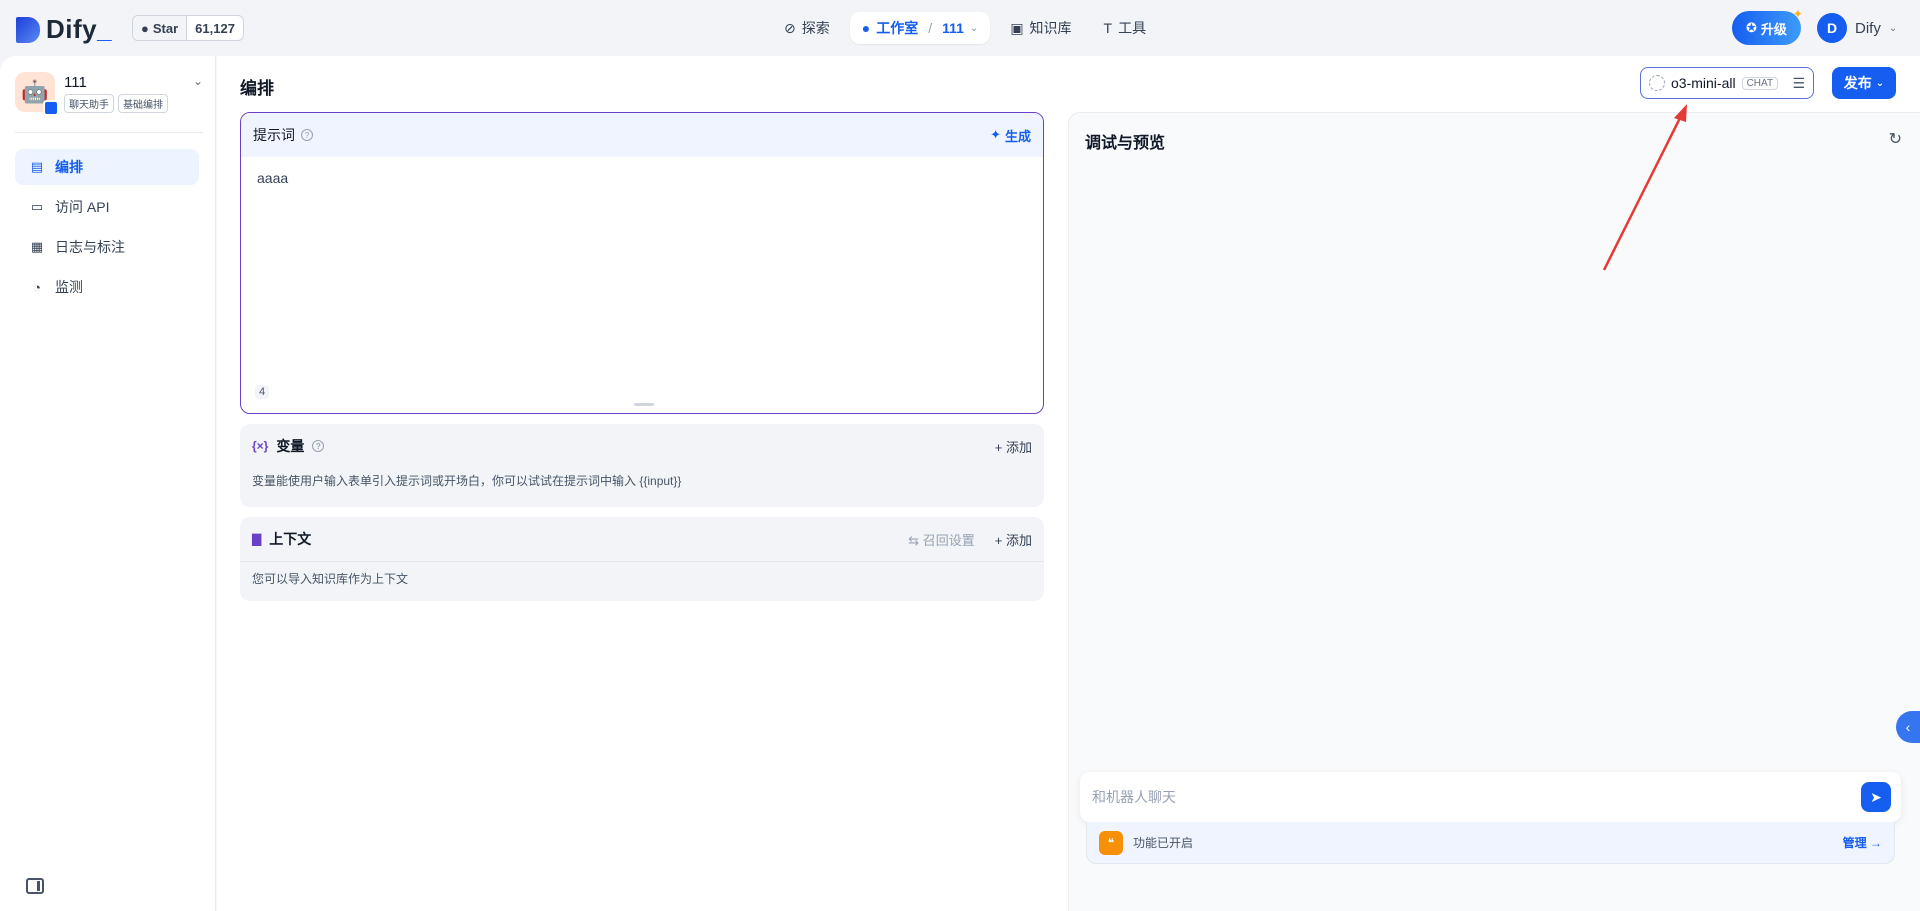  I want to click on add-context-button: + 添加, so click(1013, 539).